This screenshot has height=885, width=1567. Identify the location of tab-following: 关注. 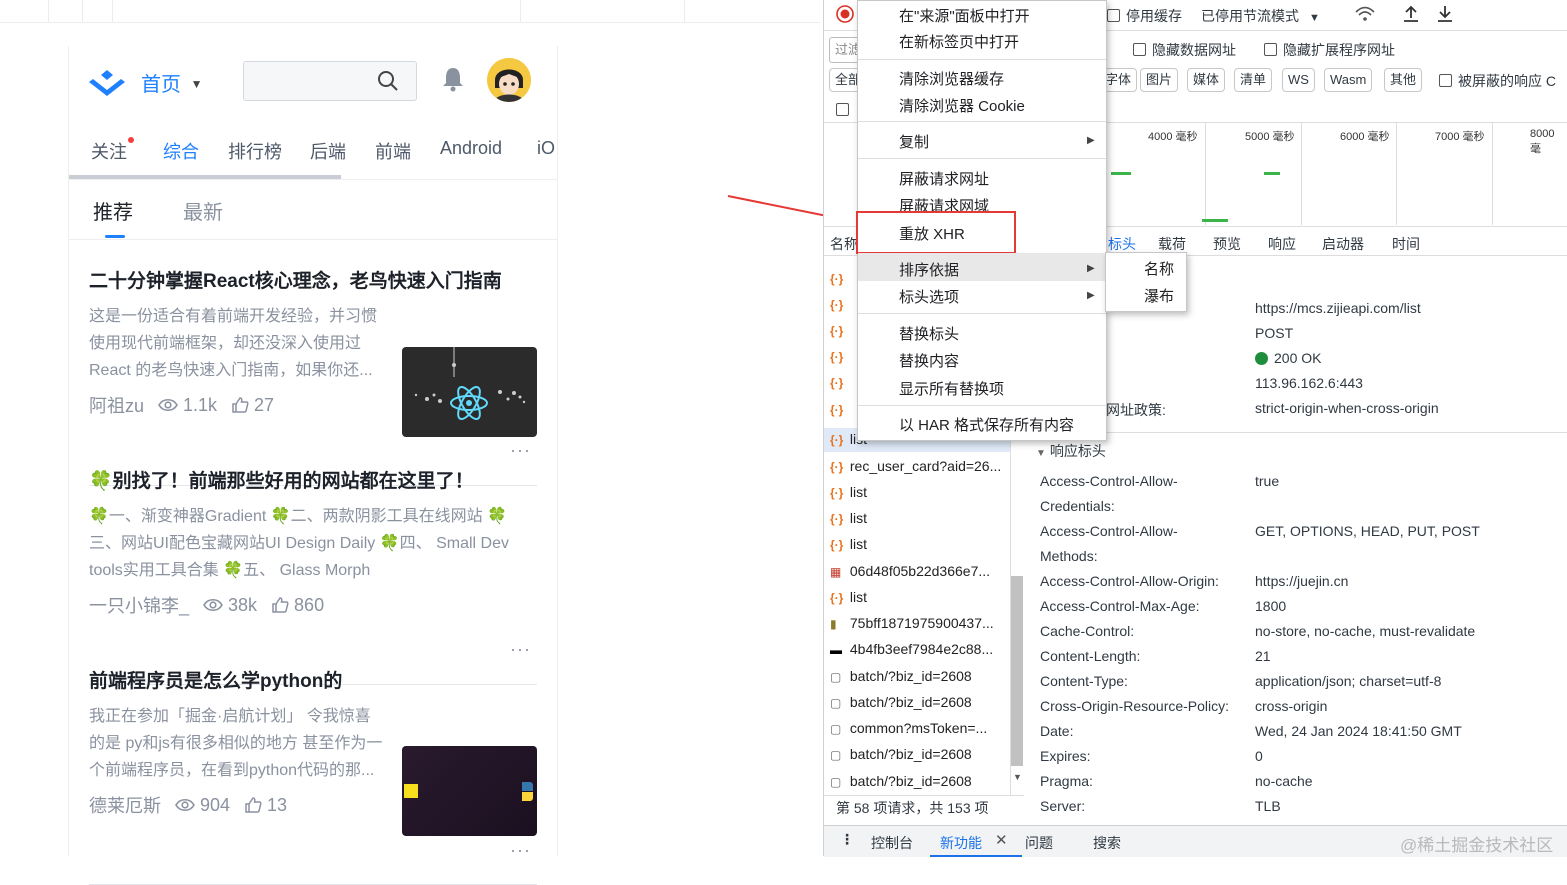
(112, 150).